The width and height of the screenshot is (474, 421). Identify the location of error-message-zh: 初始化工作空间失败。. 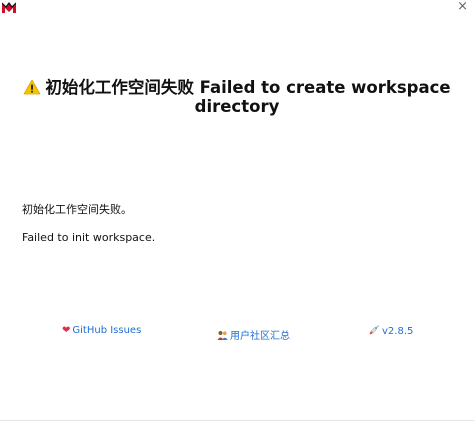
(77, 209).